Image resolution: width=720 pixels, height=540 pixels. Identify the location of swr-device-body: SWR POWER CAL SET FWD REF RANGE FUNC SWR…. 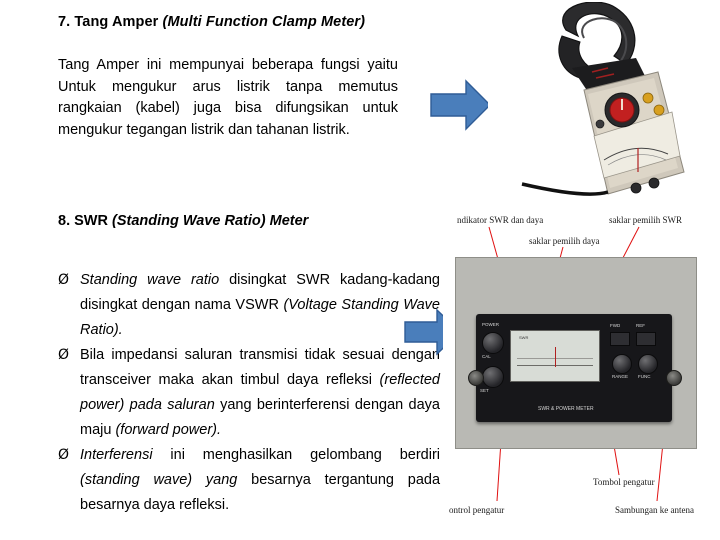
(575, 368).